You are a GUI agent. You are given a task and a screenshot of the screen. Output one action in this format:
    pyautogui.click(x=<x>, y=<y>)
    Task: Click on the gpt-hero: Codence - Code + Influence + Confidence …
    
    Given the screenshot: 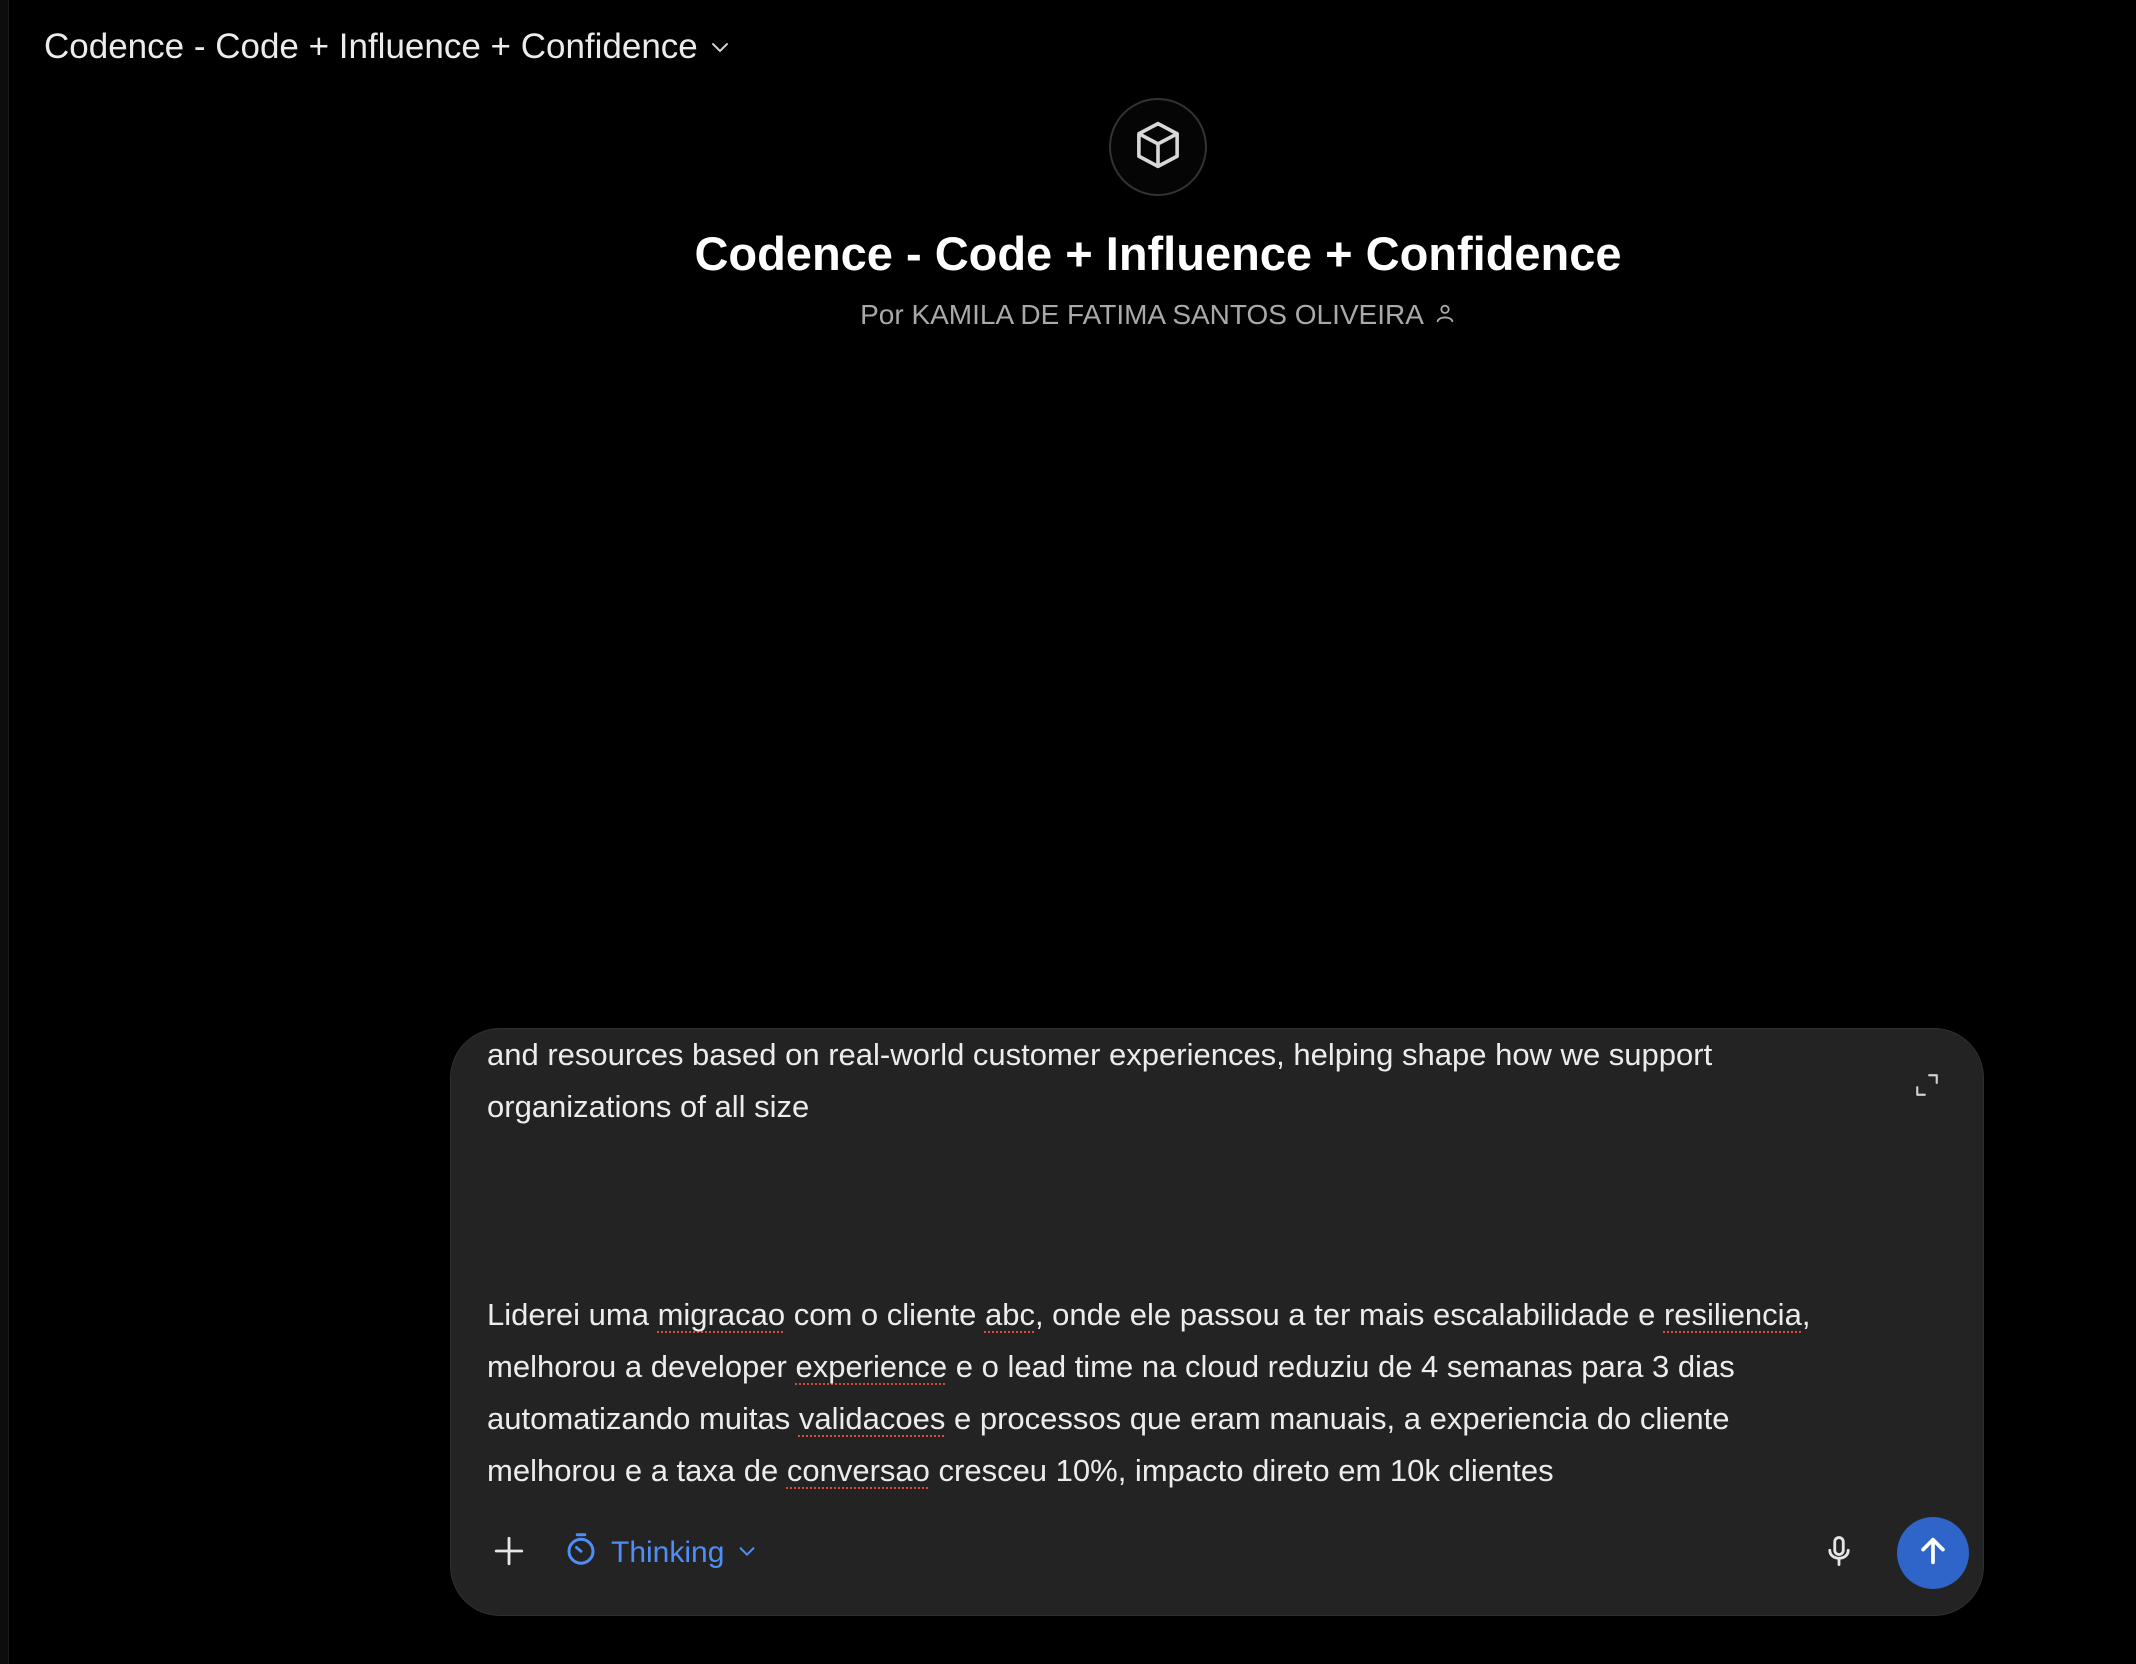 What is the action you would take?
    pyautogui.click(x=1068, y=214)
    